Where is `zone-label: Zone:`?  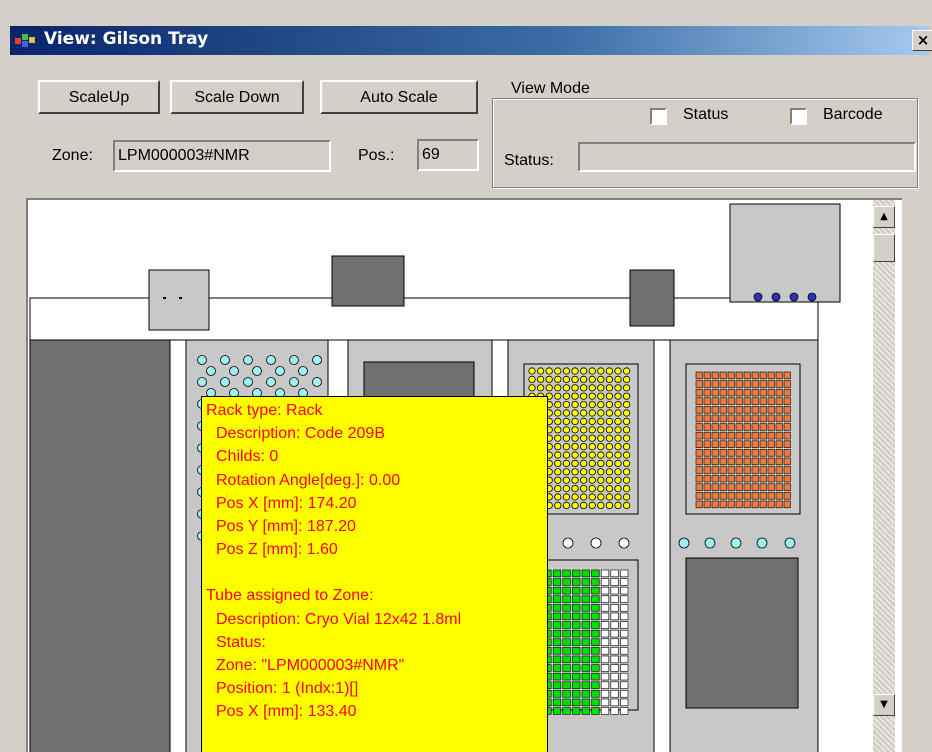 zone-label: Zone: is located at coordinates (72, 155).